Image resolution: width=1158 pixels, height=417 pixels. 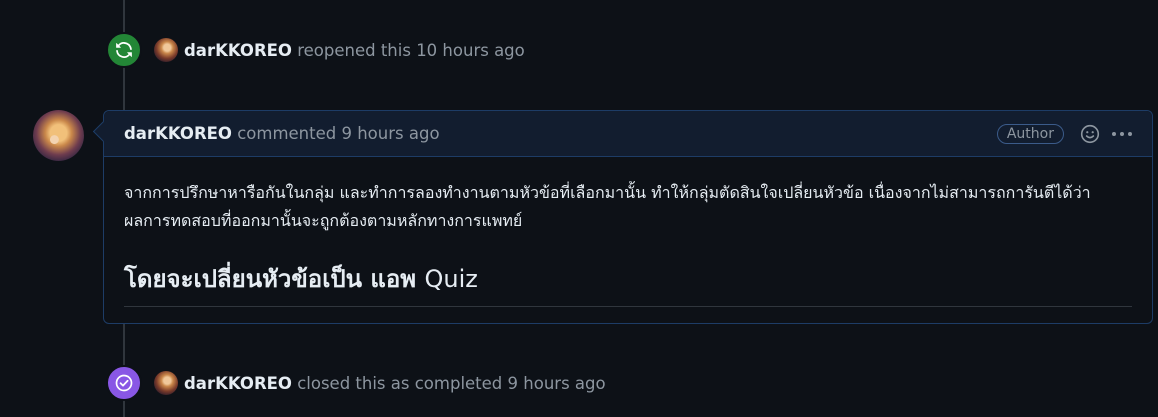 I want to click on comment-author-avatar, so click(x=58, y=135).